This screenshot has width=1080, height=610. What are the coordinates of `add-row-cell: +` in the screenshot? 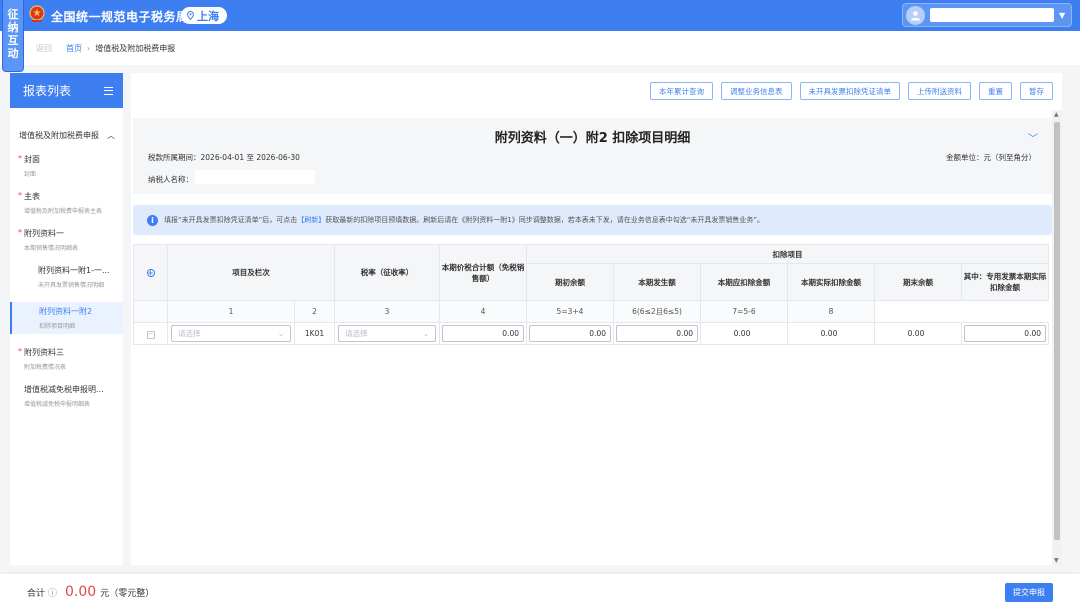 It's located at (150, 272).